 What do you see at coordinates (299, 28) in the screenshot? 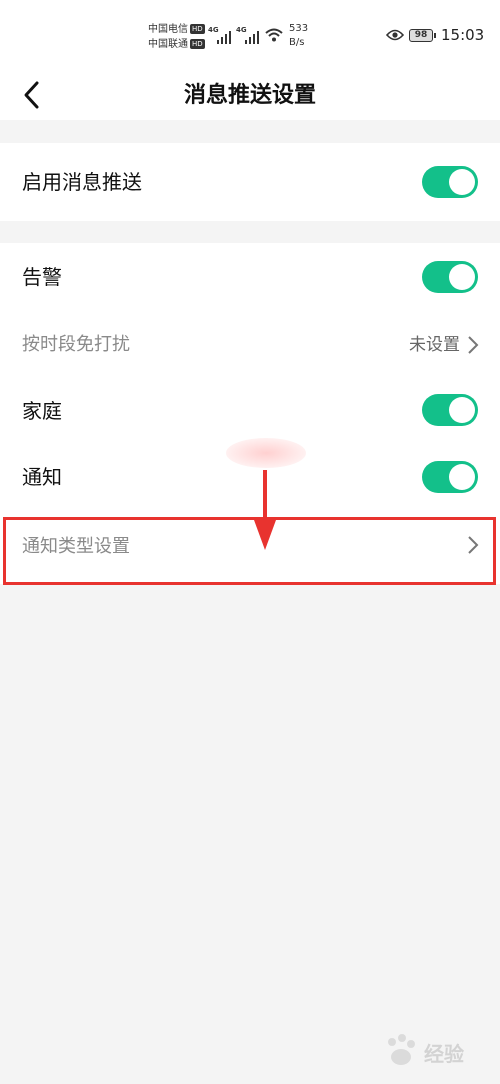
I see `speed-value: 533` at bounding box center [299, 28].